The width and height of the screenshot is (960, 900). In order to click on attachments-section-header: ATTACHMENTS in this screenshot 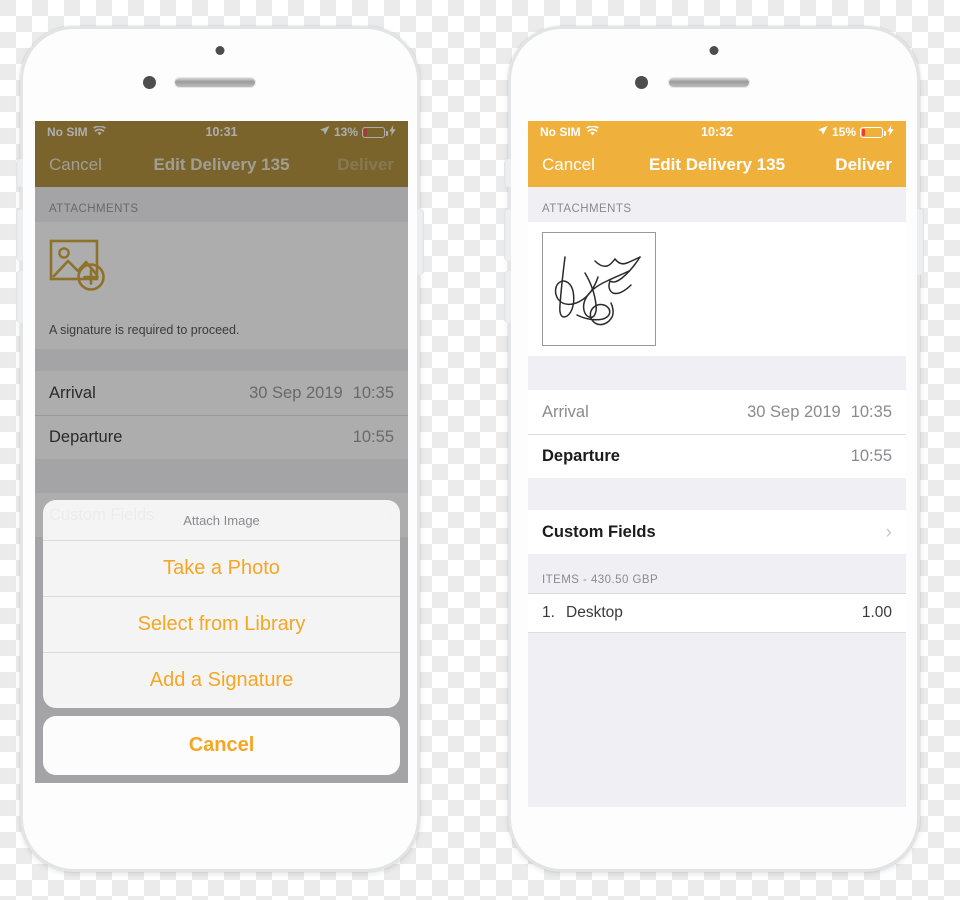, I will do `click(587, 209)`.